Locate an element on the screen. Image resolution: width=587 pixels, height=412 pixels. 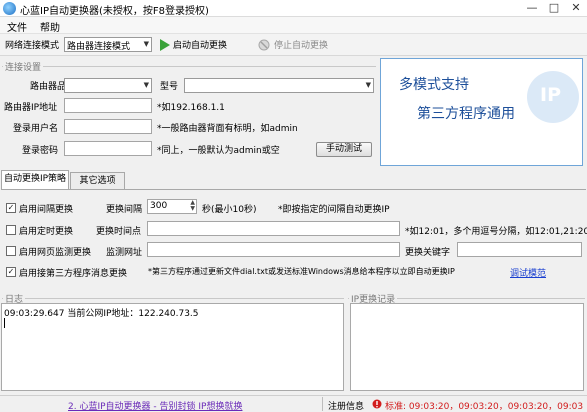
menu-file: 文件 is located at coordinates (17, 26).